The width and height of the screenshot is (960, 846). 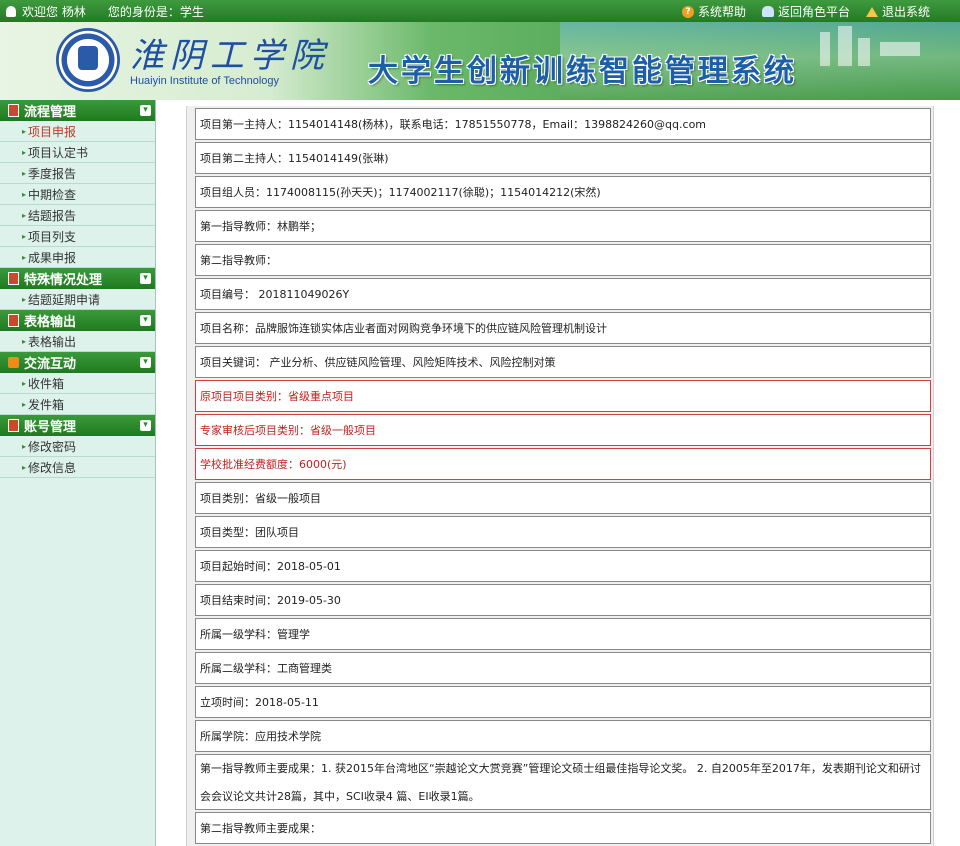 What do you see at coordinates (687, 11) in the screenshot?
I see `help-icon: ?` at bounding box center [687, 11].